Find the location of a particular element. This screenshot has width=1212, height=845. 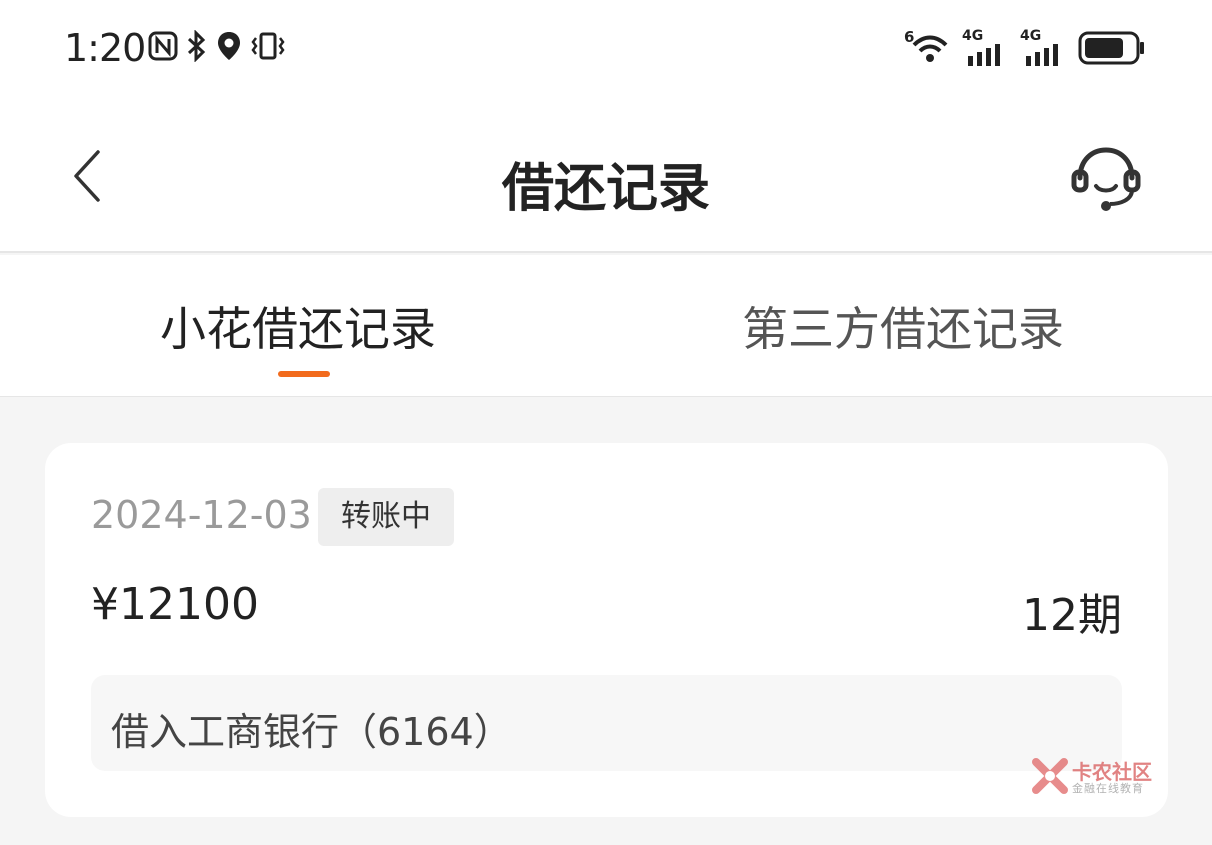

watermark-subtitle: 金融在线教育 is located at coordinates (1108, 788).